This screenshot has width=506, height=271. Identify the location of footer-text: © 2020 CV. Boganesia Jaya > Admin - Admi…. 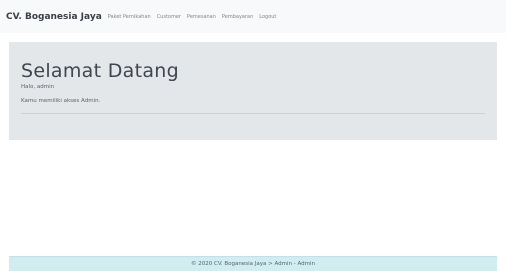
(253, 264).